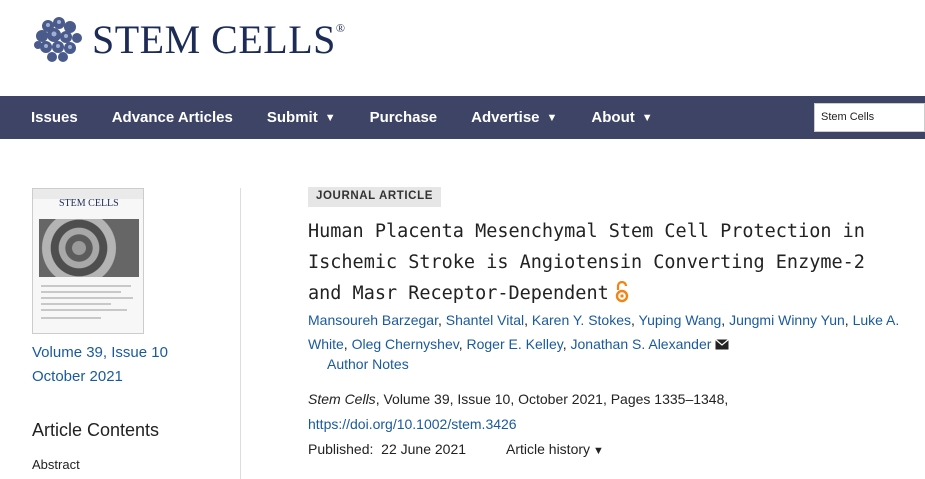 The width and height of the screenshot is (925, 479). I want to click on author-link: Yuping Wang, so click(680, 320).